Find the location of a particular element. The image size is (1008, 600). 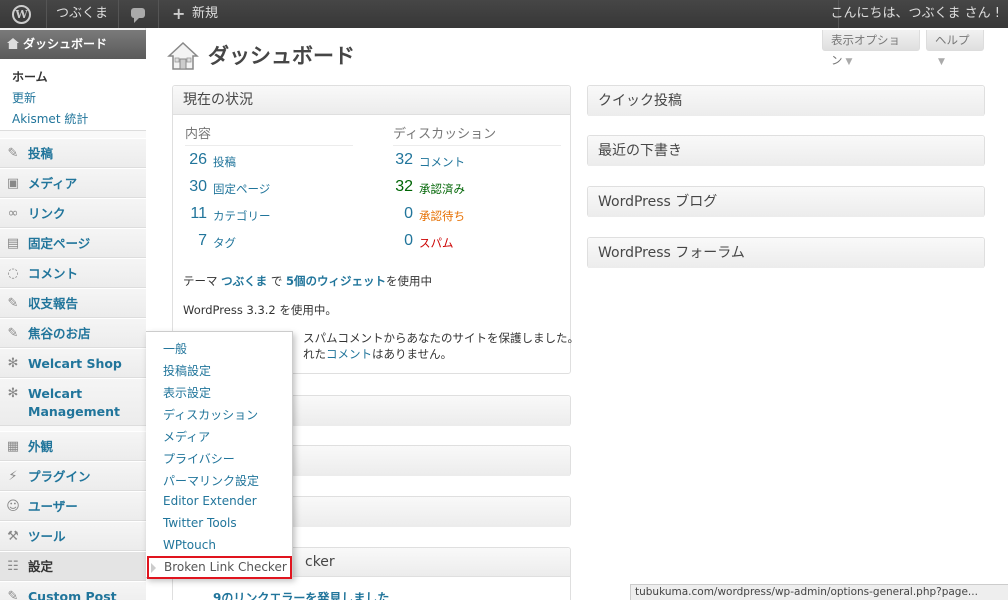

approved-count: 32 is located at coordinates (396, 187).